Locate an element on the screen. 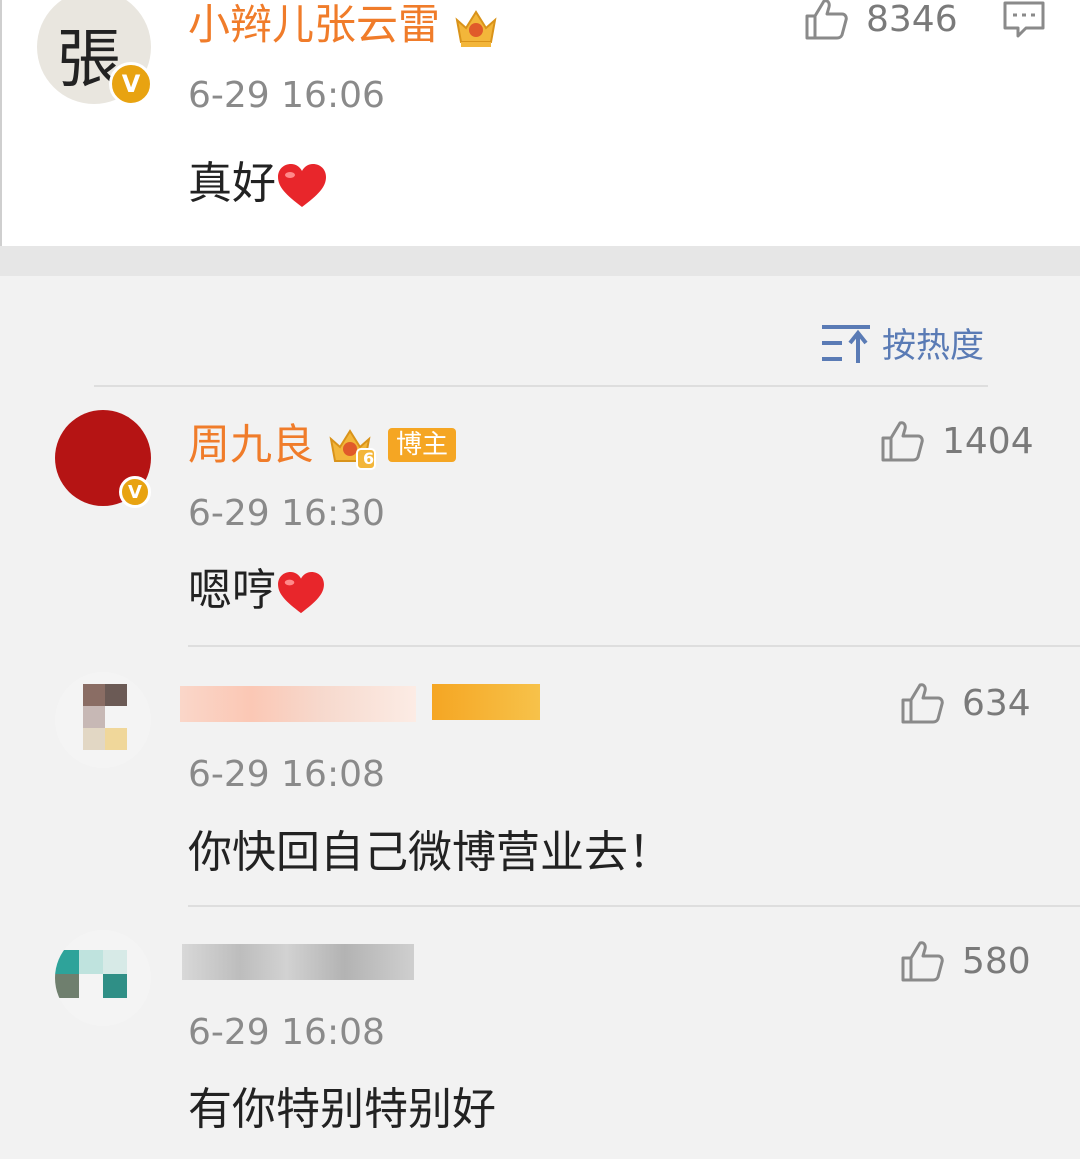 Image resolution: width=1080 pixels, height=1159 pixels. sort-by-hot-button: 按热度 is located at coordinates (902, 342).